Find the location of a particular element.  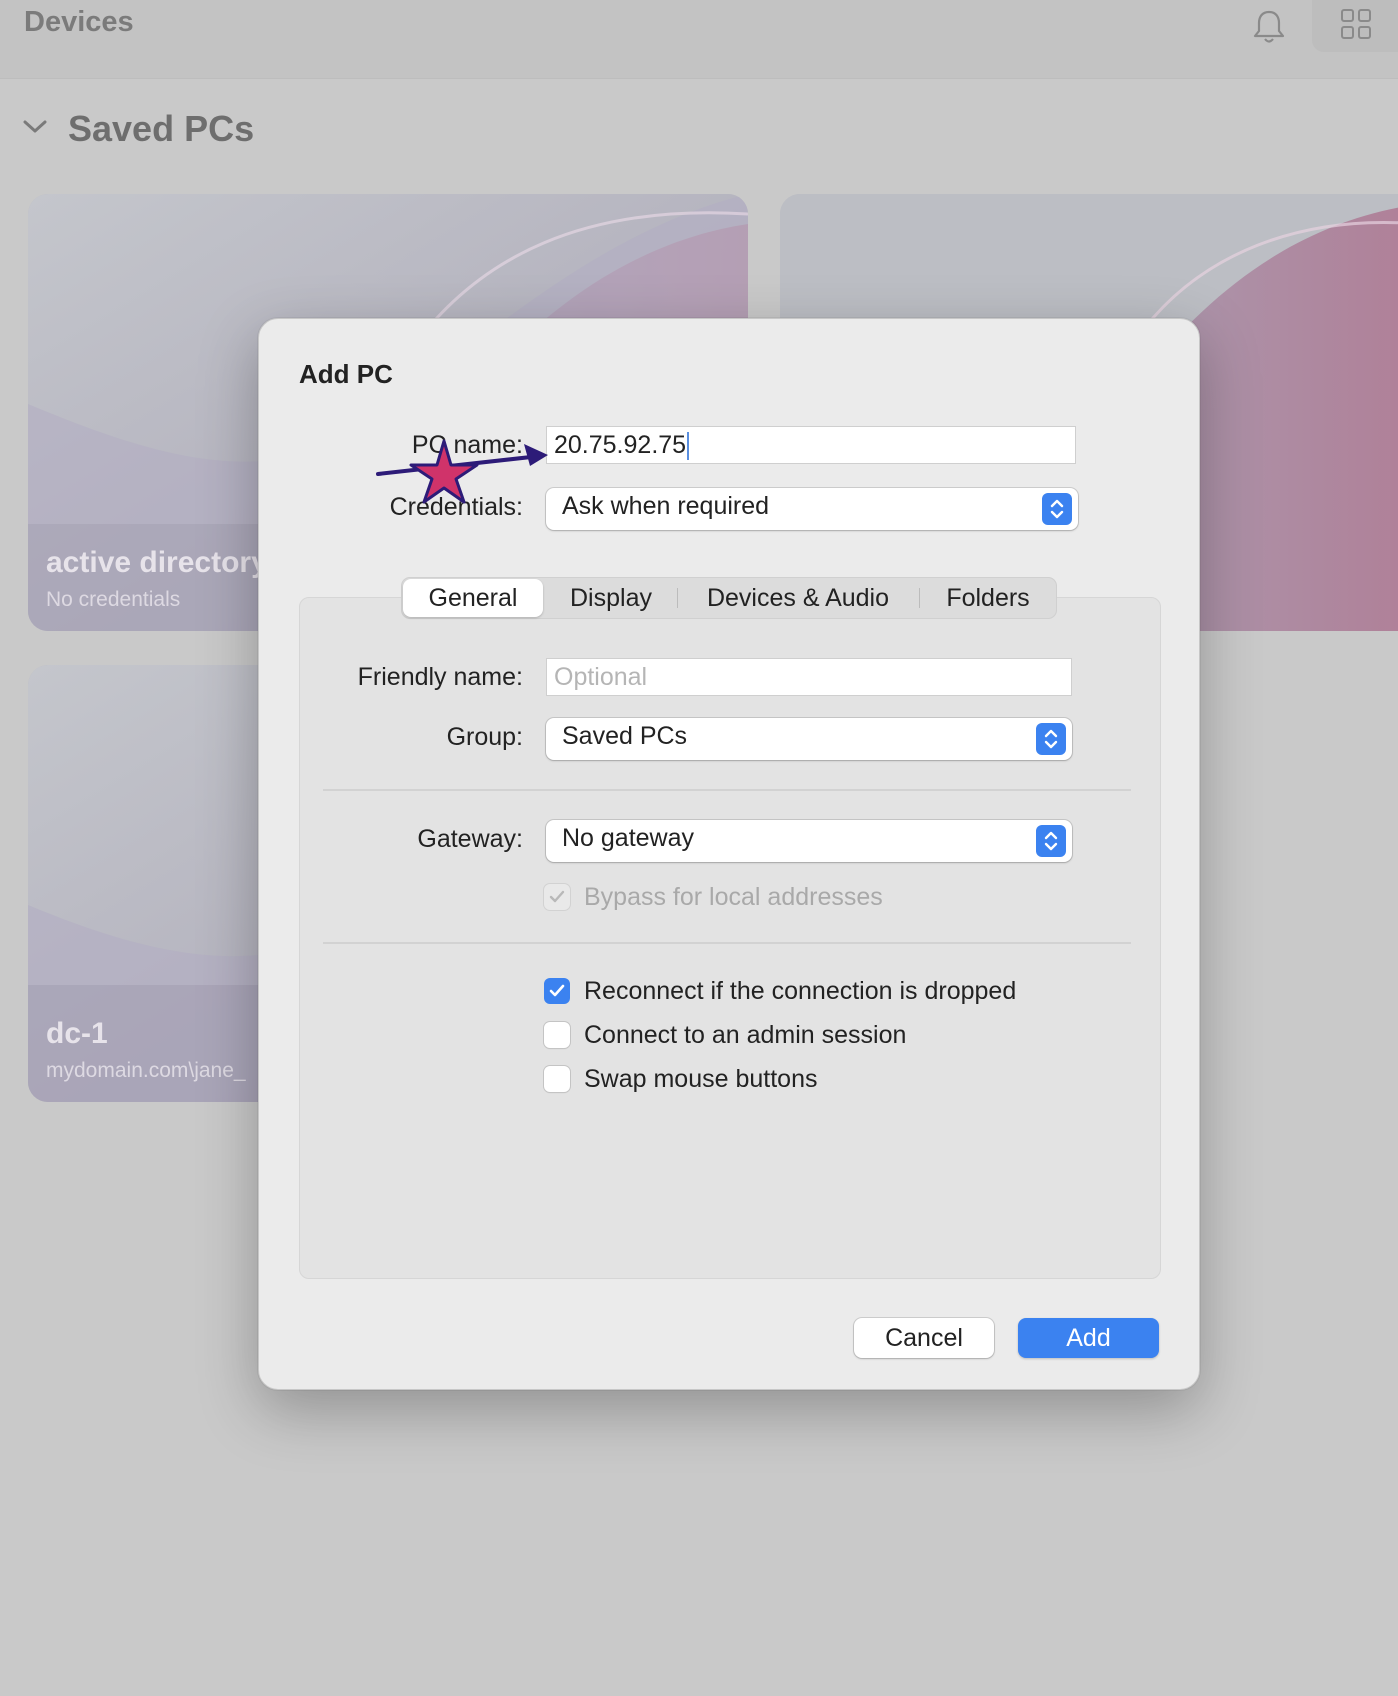

gateway-value: No gateway is located at coordinates (628, 838).